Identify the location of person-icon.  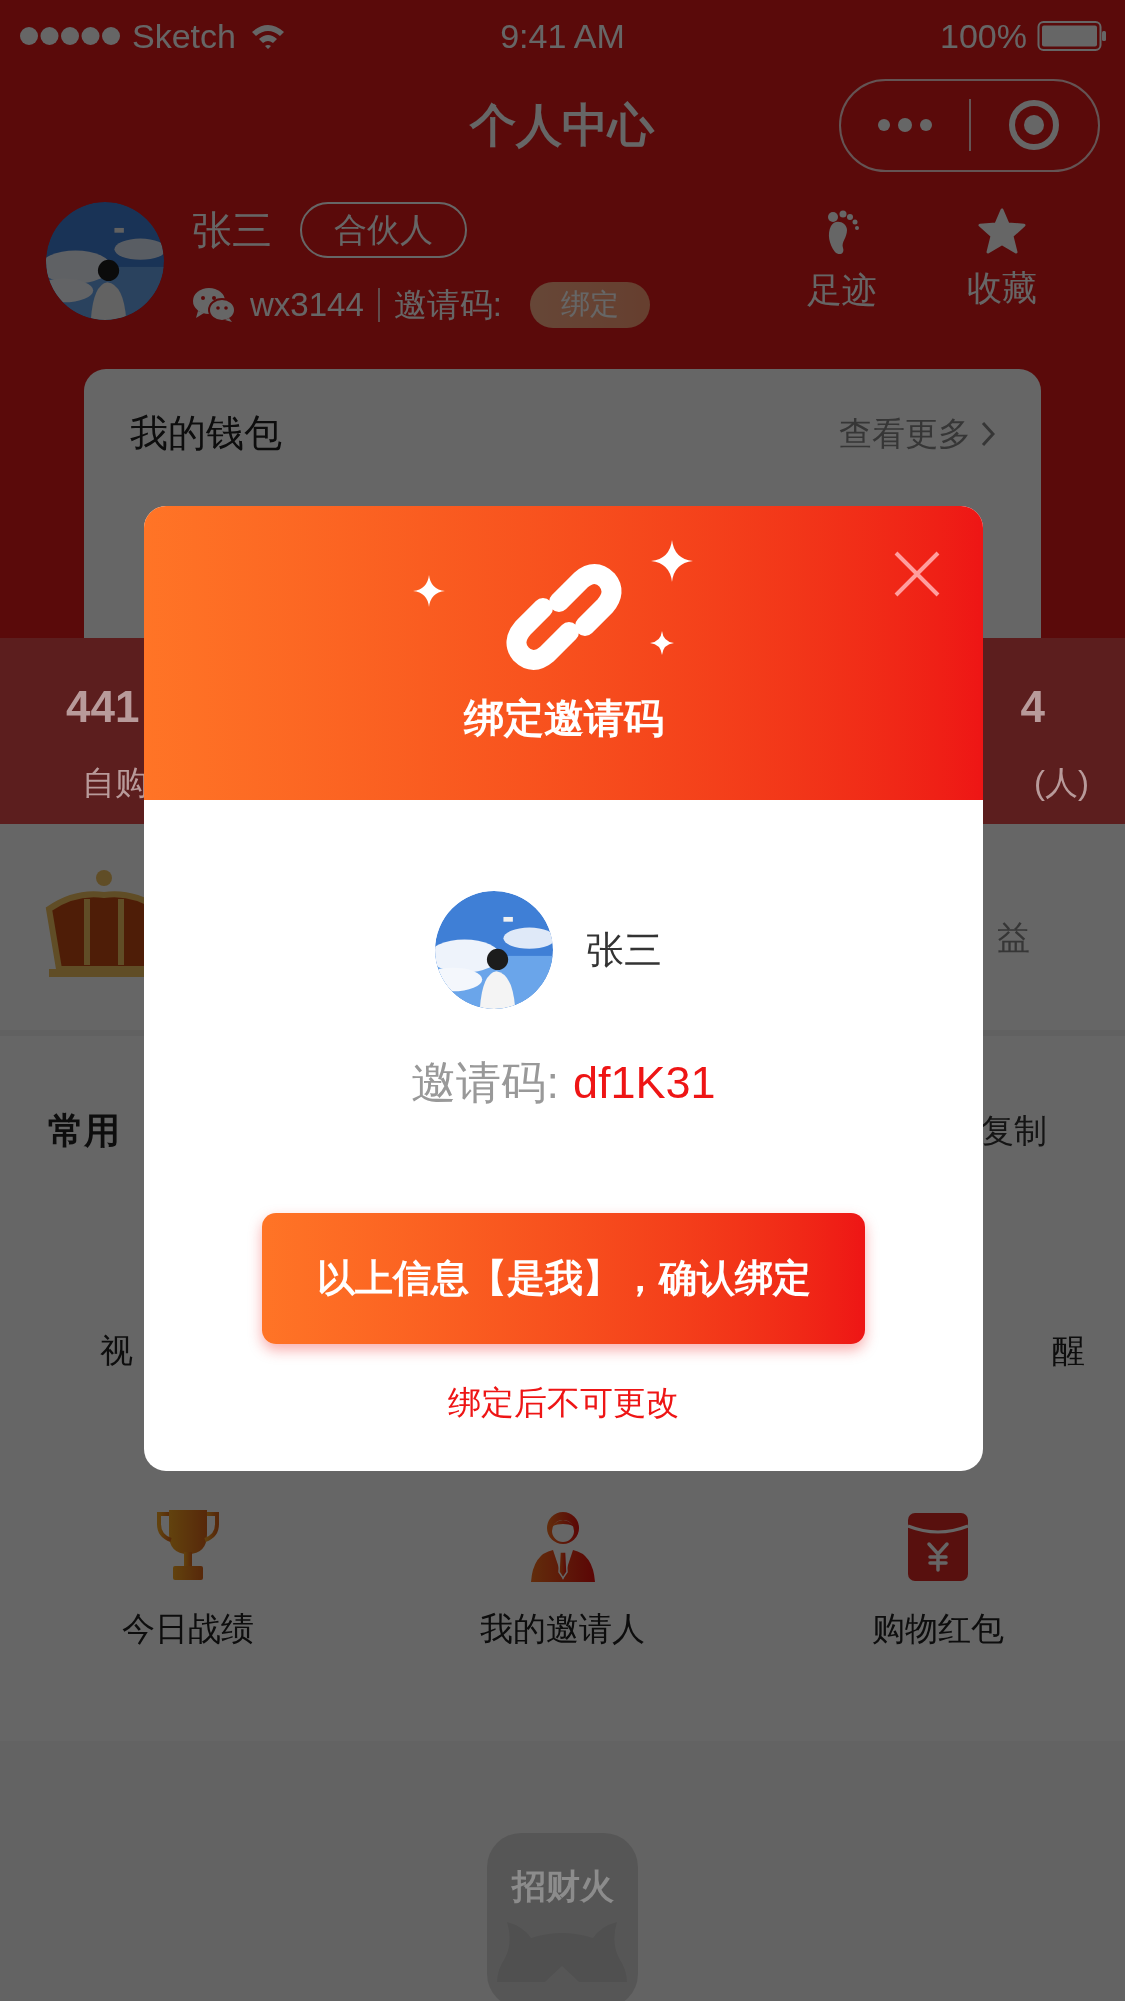
(562, 1545).